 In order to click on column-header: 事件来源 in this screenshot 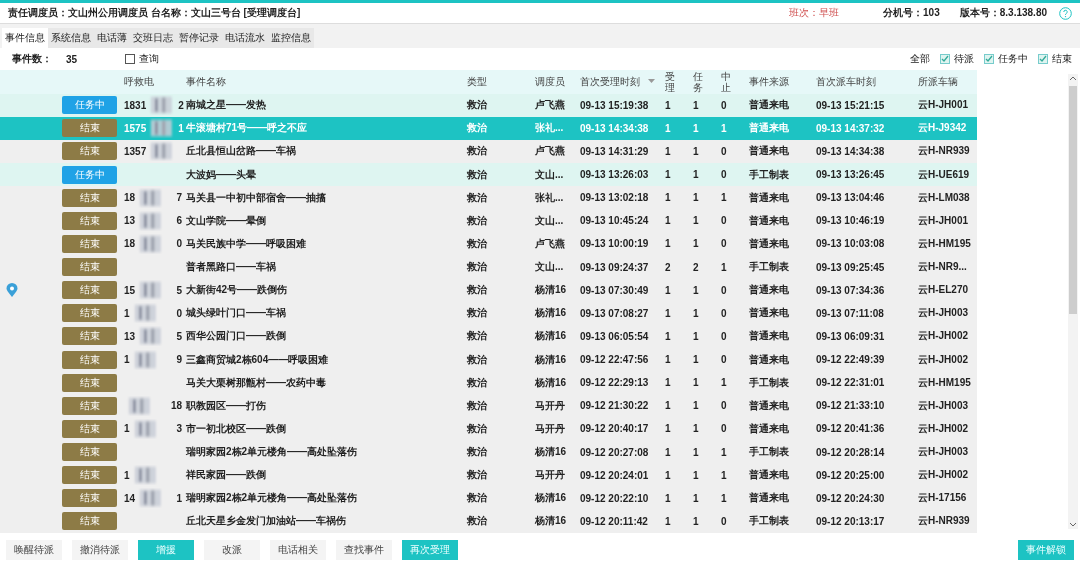, I will do `click(782, 81)`.